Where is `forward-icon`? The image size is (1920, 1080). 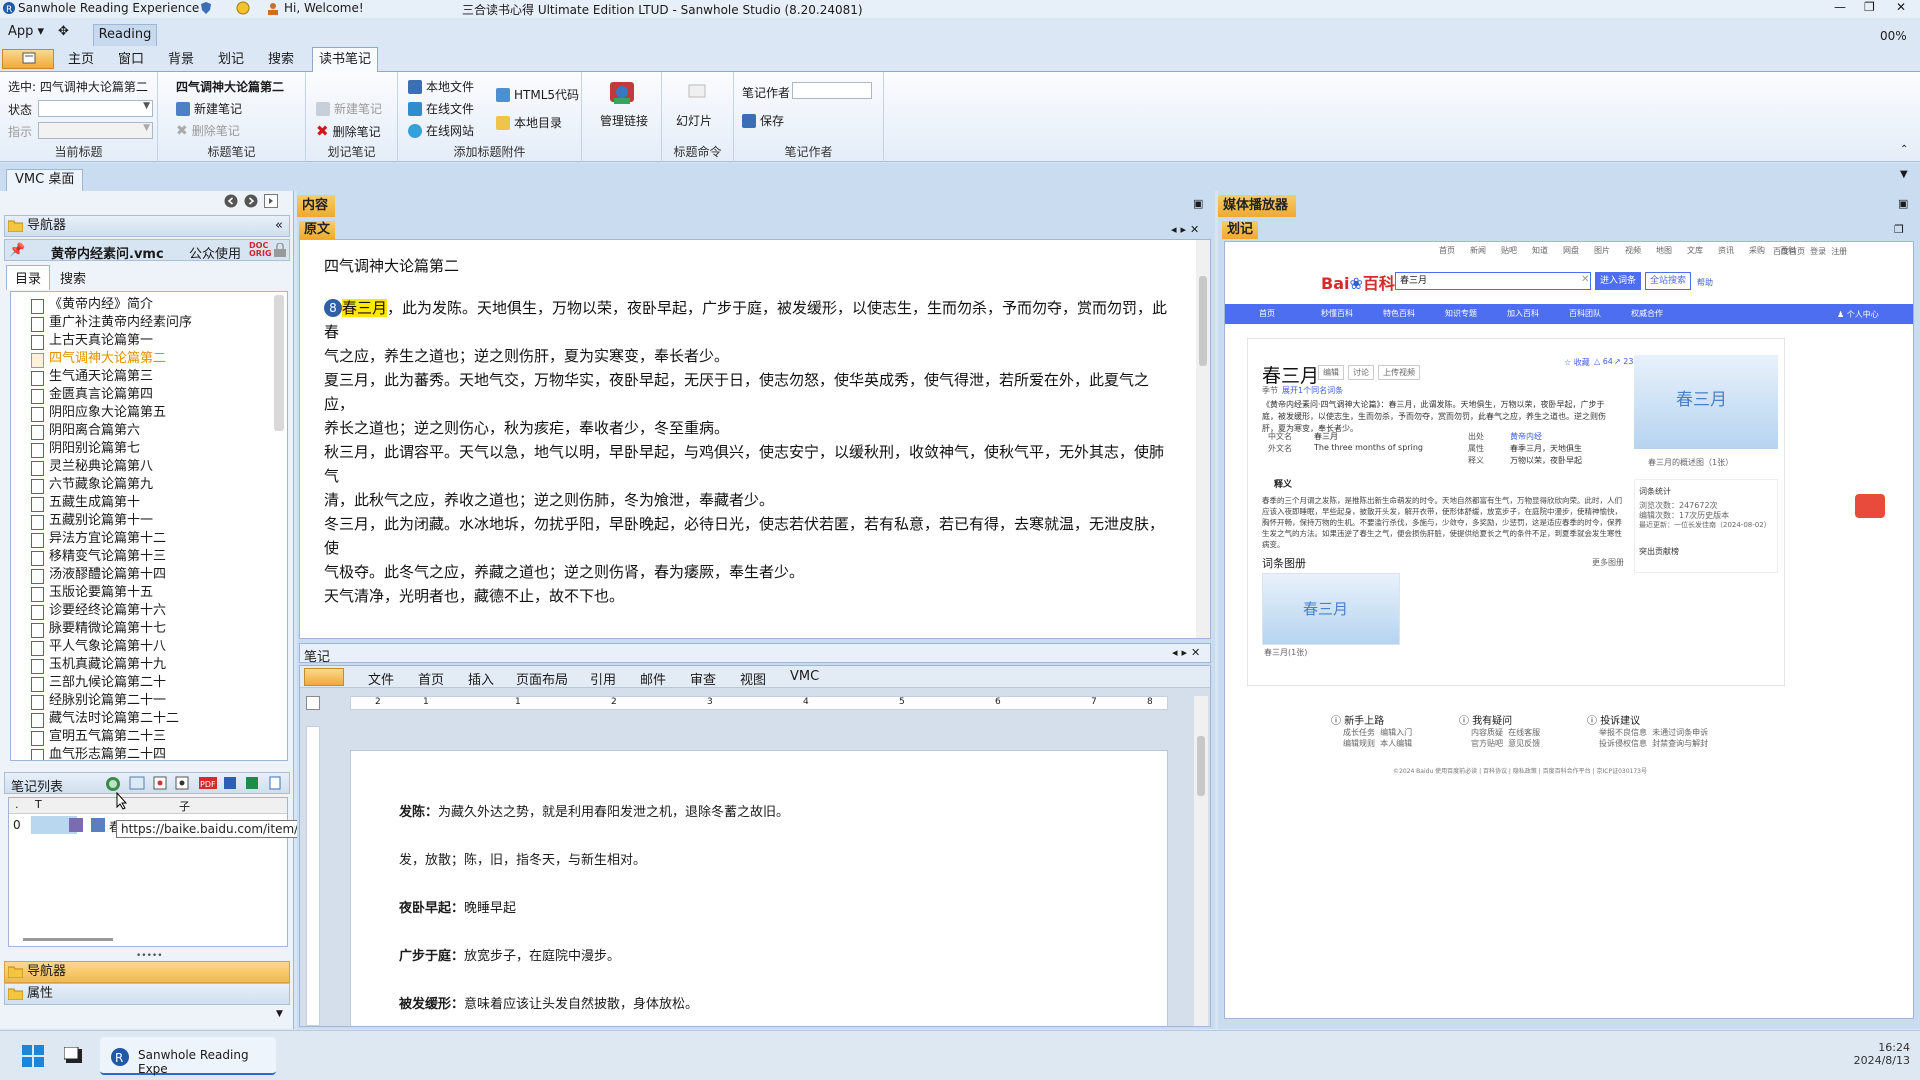
forward-icon is located at coordinates (251, 201).